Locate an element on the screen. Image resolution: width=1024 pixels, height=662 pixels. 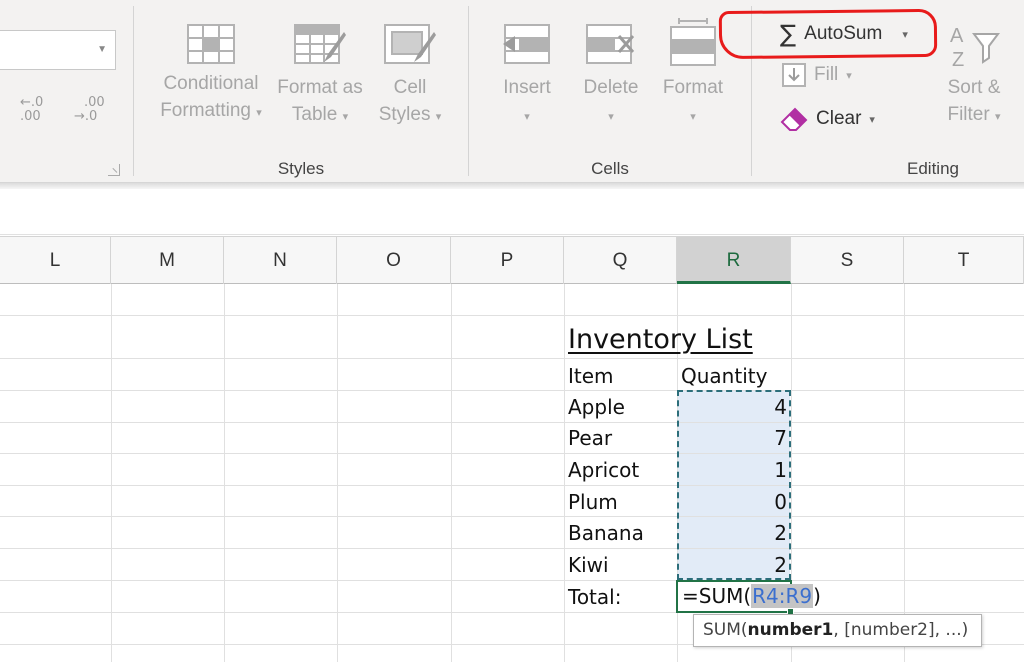
formula-bar is located at coordinates (512, 212).